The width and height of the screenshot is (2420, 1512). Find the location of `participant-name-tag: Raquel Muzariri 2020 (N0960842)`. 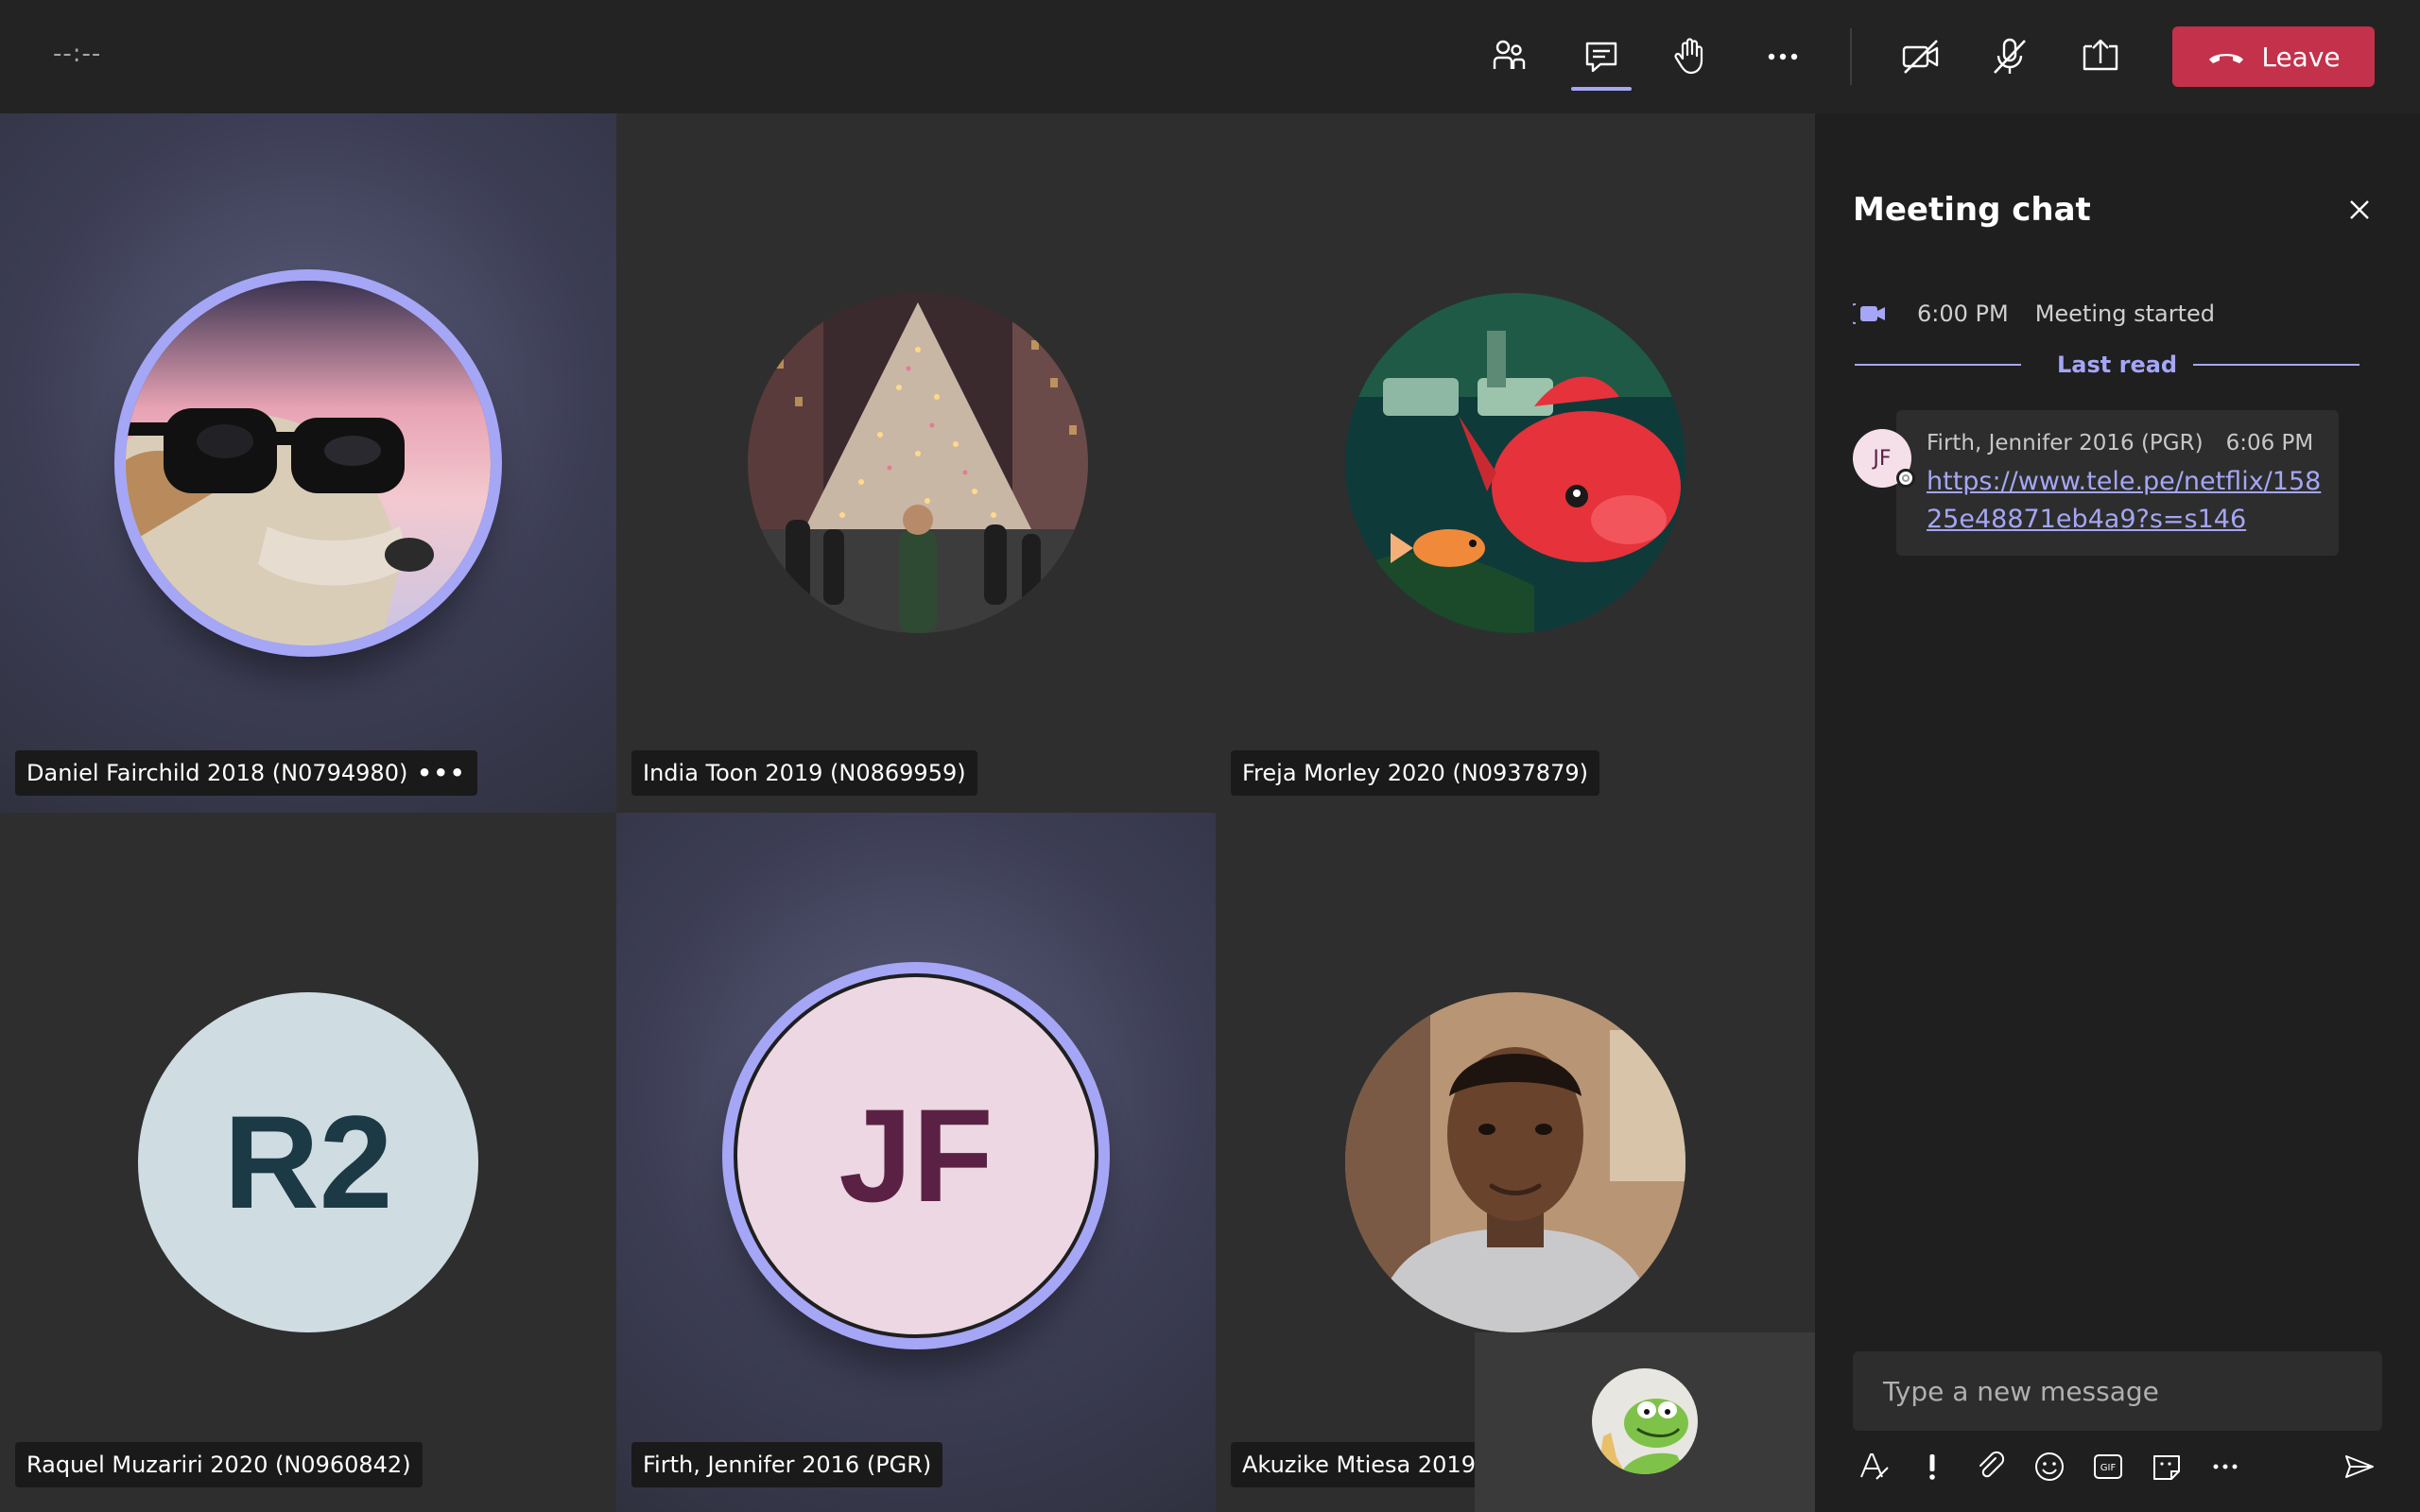

participant-name-tag: Raquel Muzariri 2020 (N0960842) is located at coordinates (219, 1464).